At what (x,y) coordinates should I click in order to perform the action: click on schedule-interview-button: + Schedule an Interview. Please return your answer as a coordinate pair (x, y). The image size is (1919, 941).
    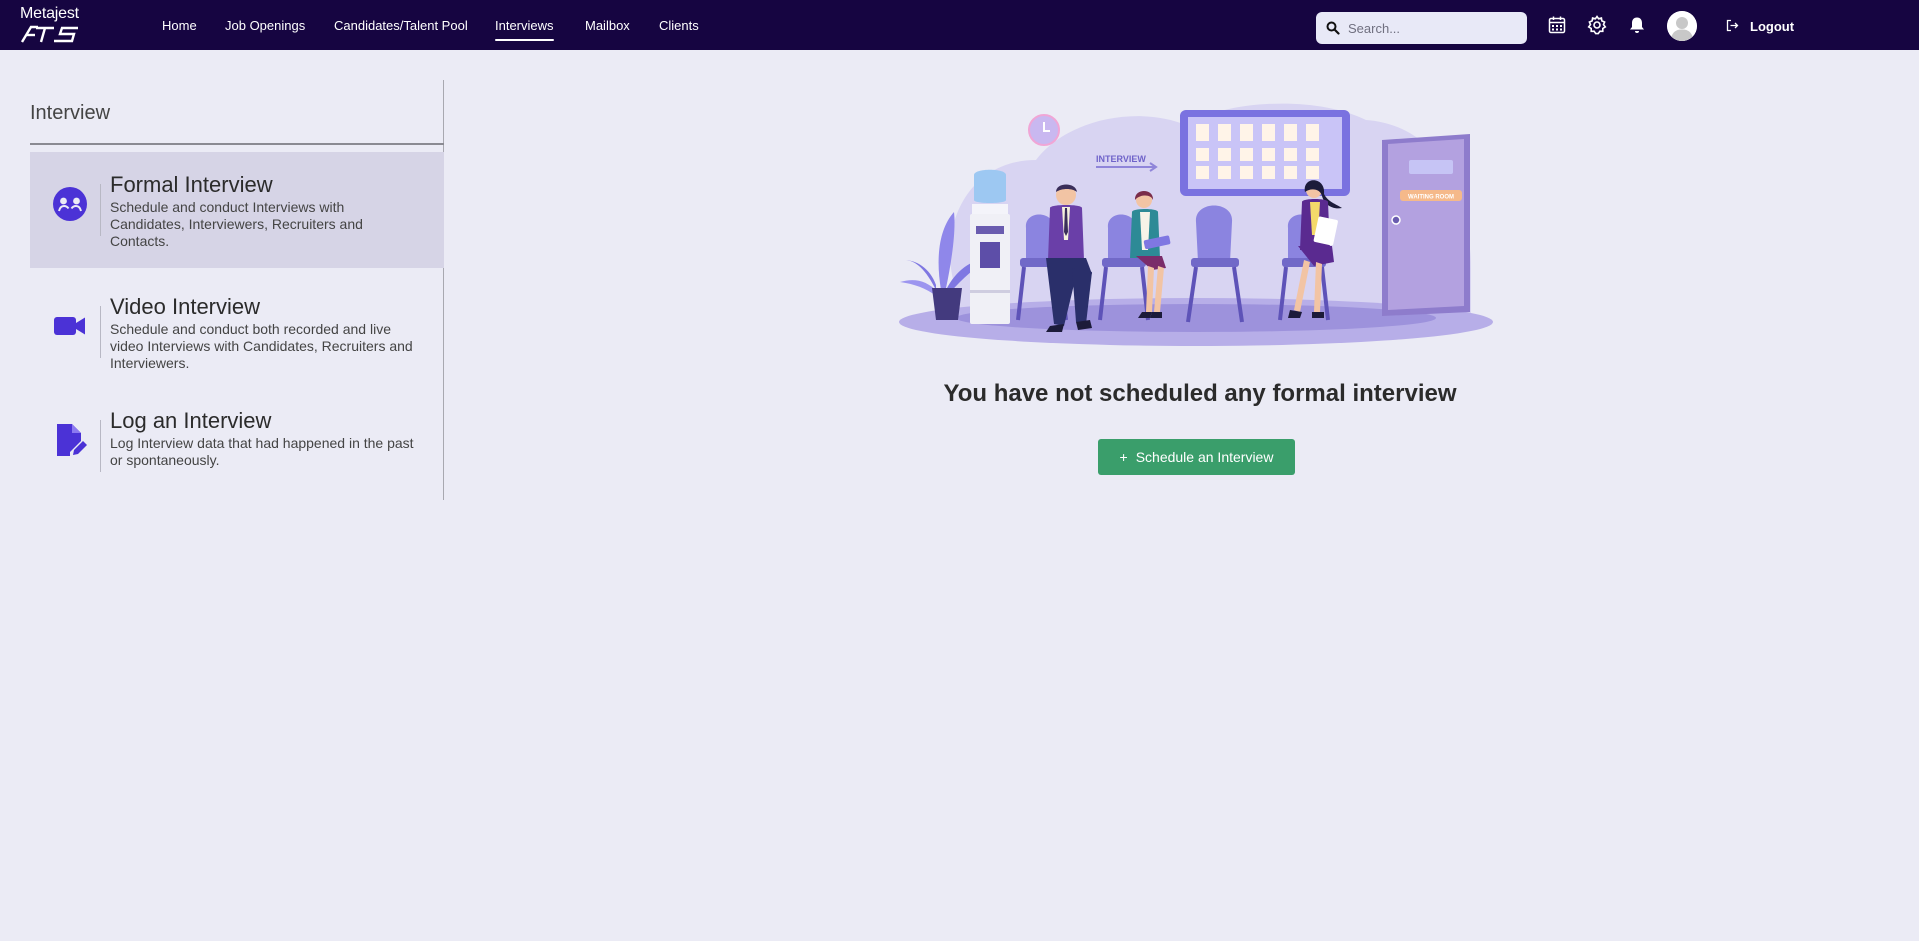
    Looking at the image, I should click on (1196, 457).